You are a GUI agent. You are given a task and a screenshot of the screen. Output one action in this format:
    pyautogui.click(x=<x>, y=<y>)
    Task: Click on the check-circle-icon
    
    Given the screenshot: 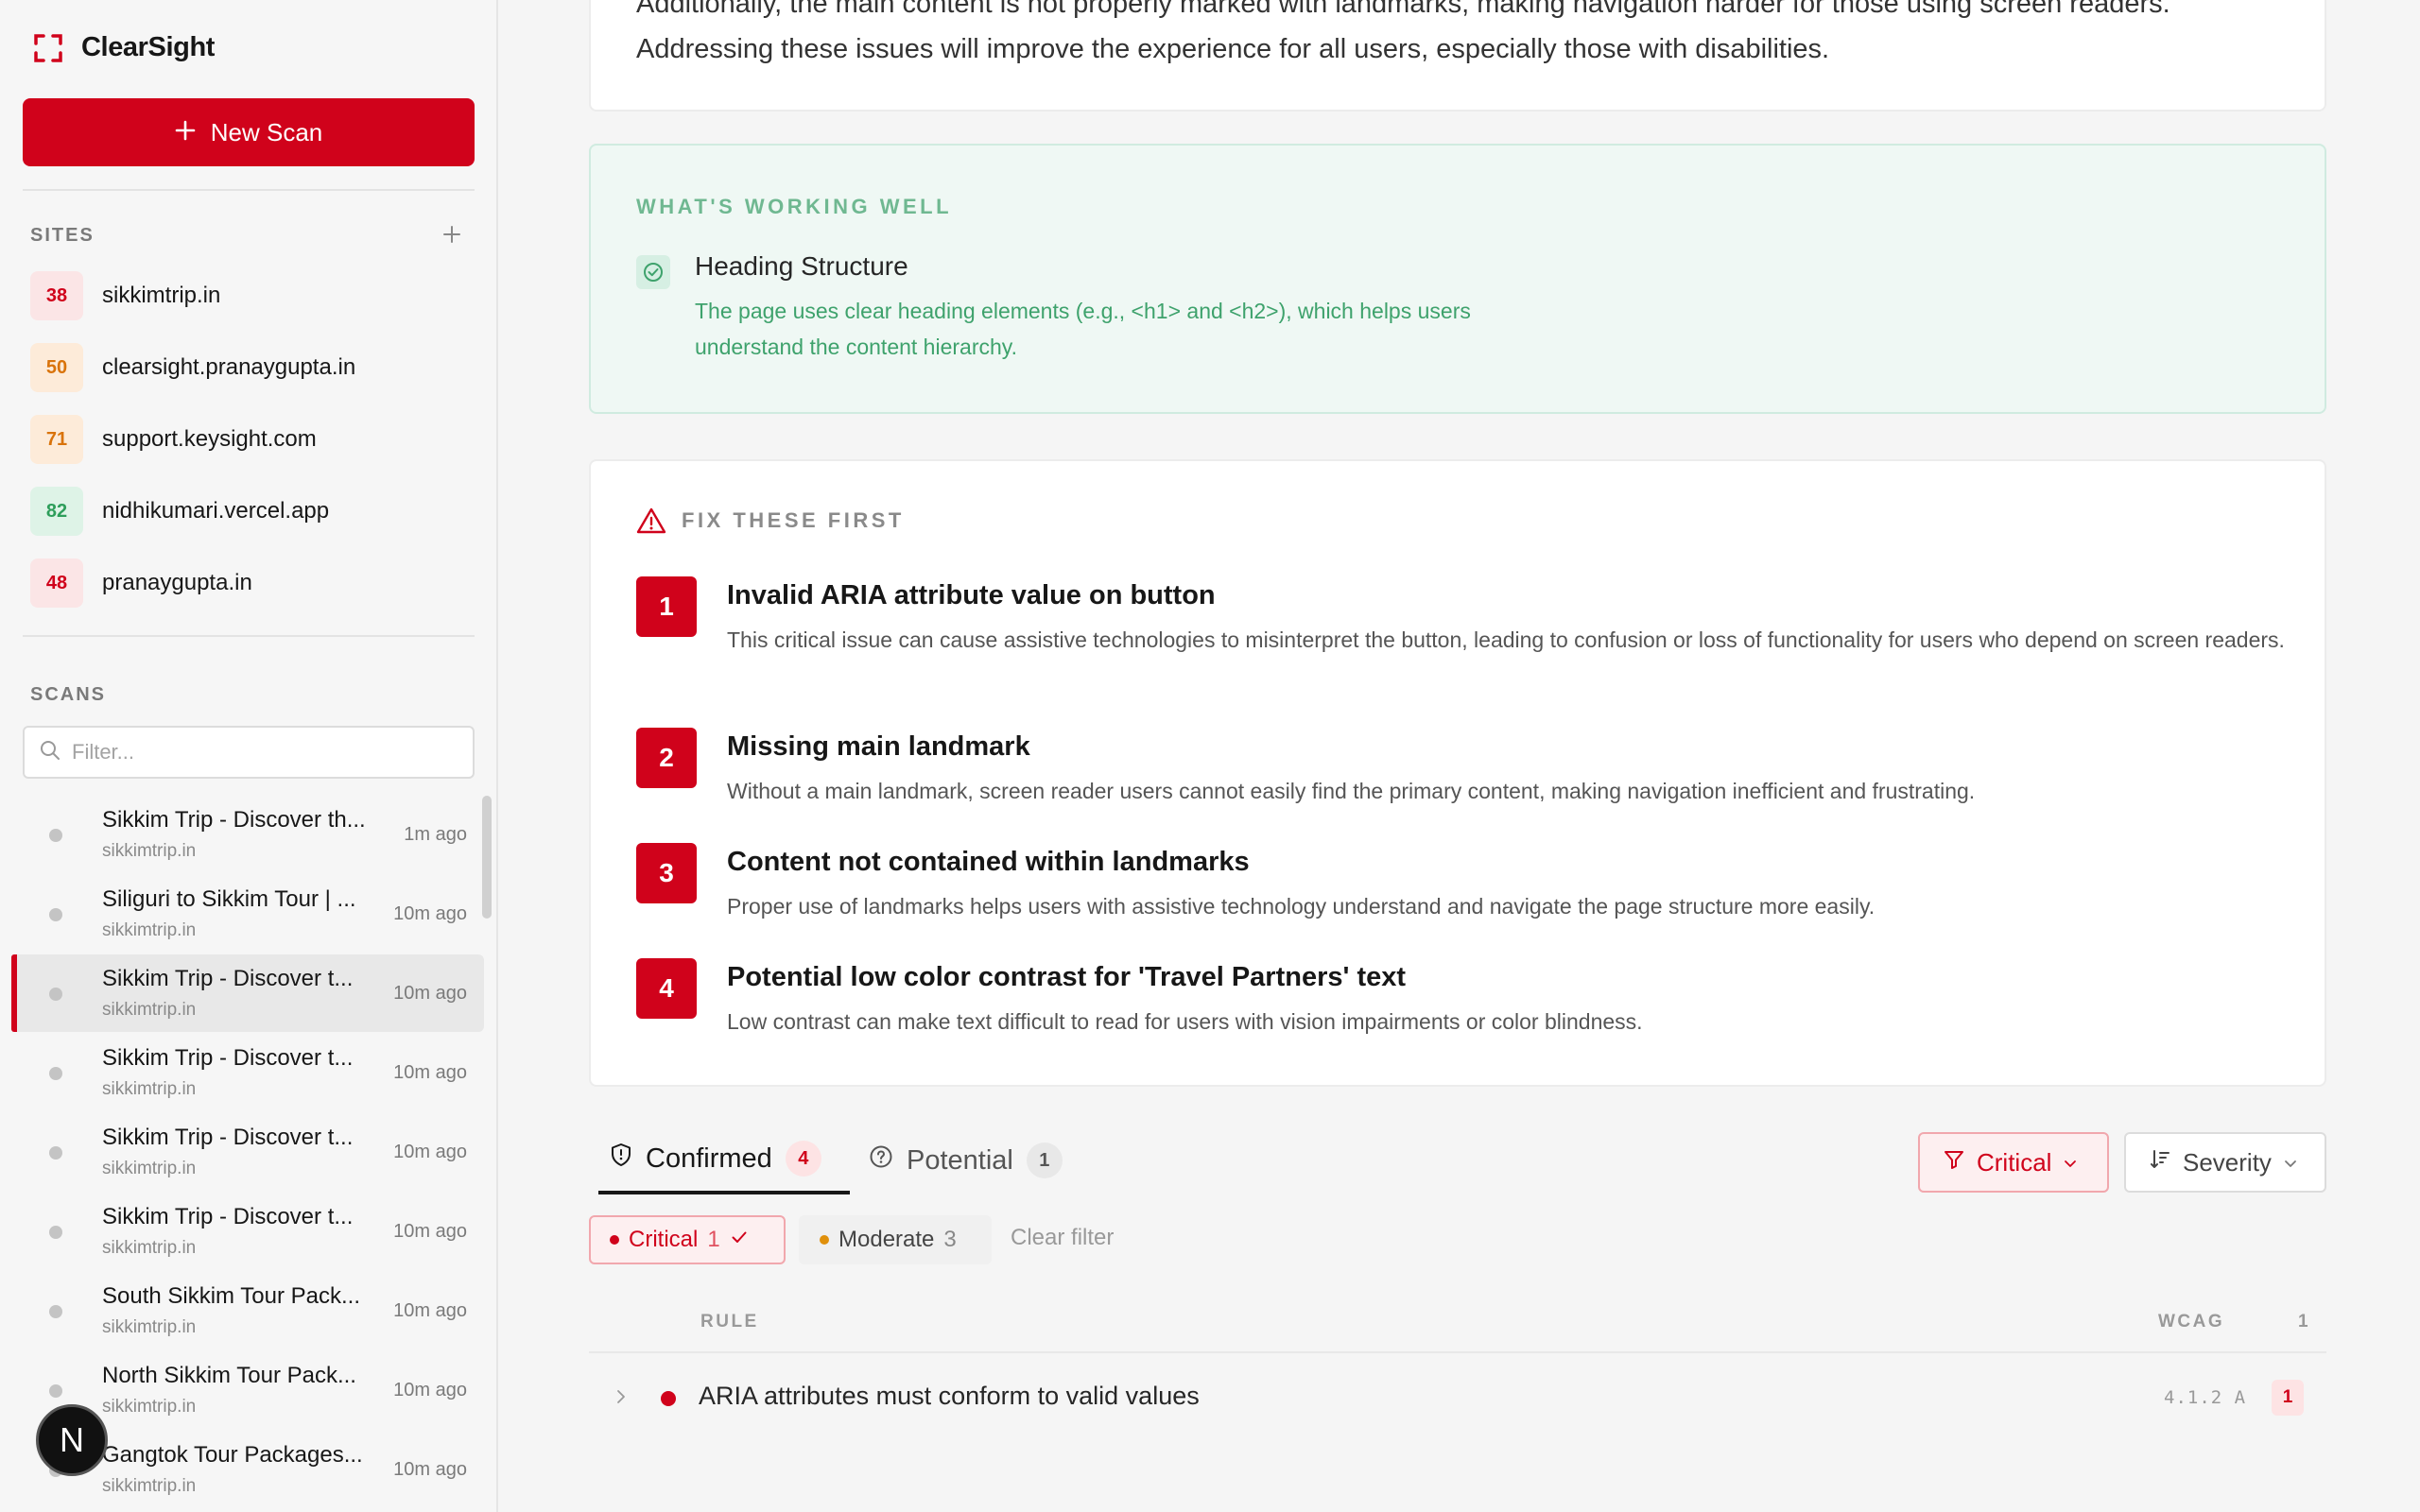 What is the action you would take?
    pyautogui.click(x=653, y=272)
    